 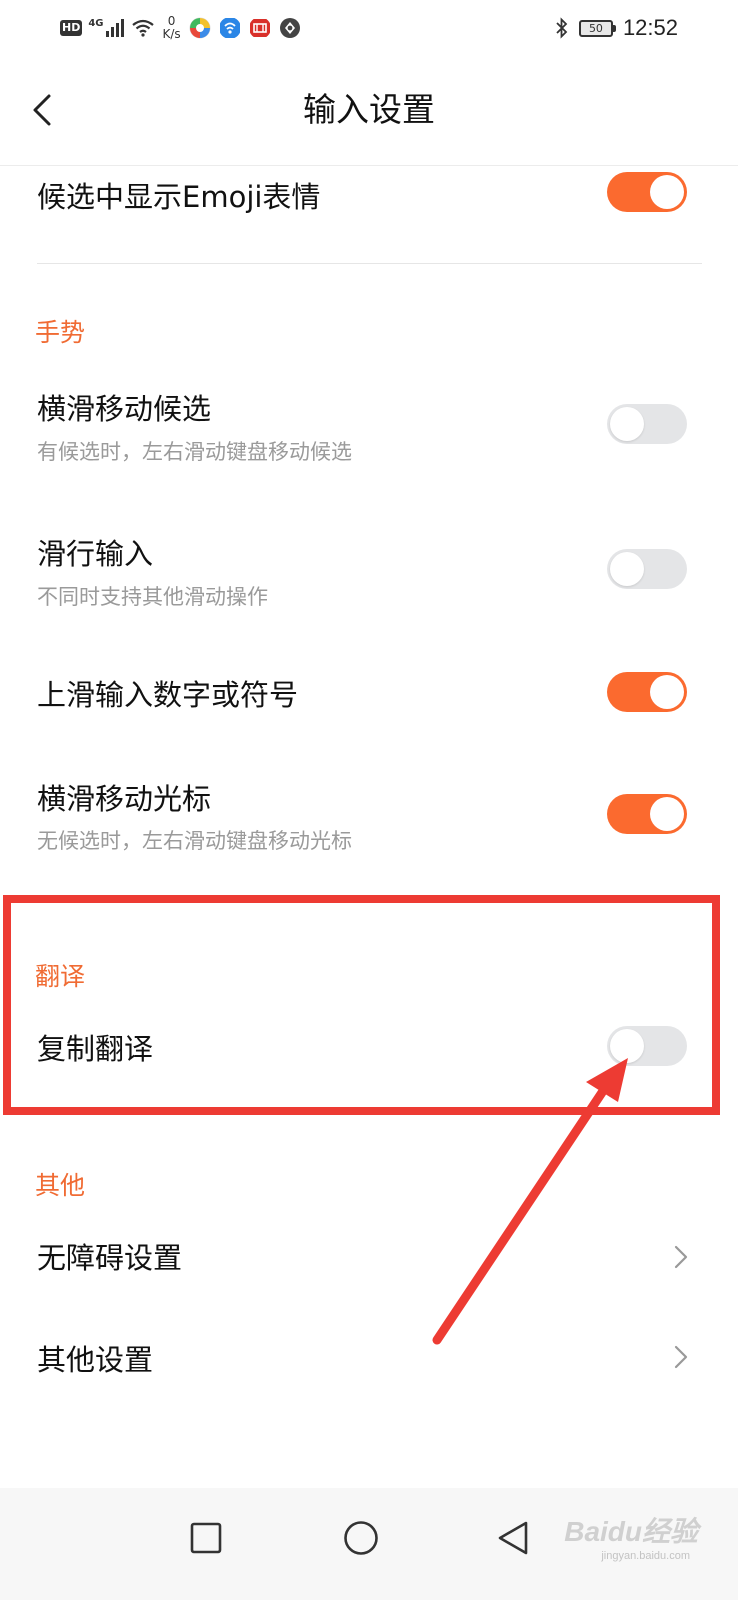 I want to click on battery-level: 50, so click(x=595, y=28).